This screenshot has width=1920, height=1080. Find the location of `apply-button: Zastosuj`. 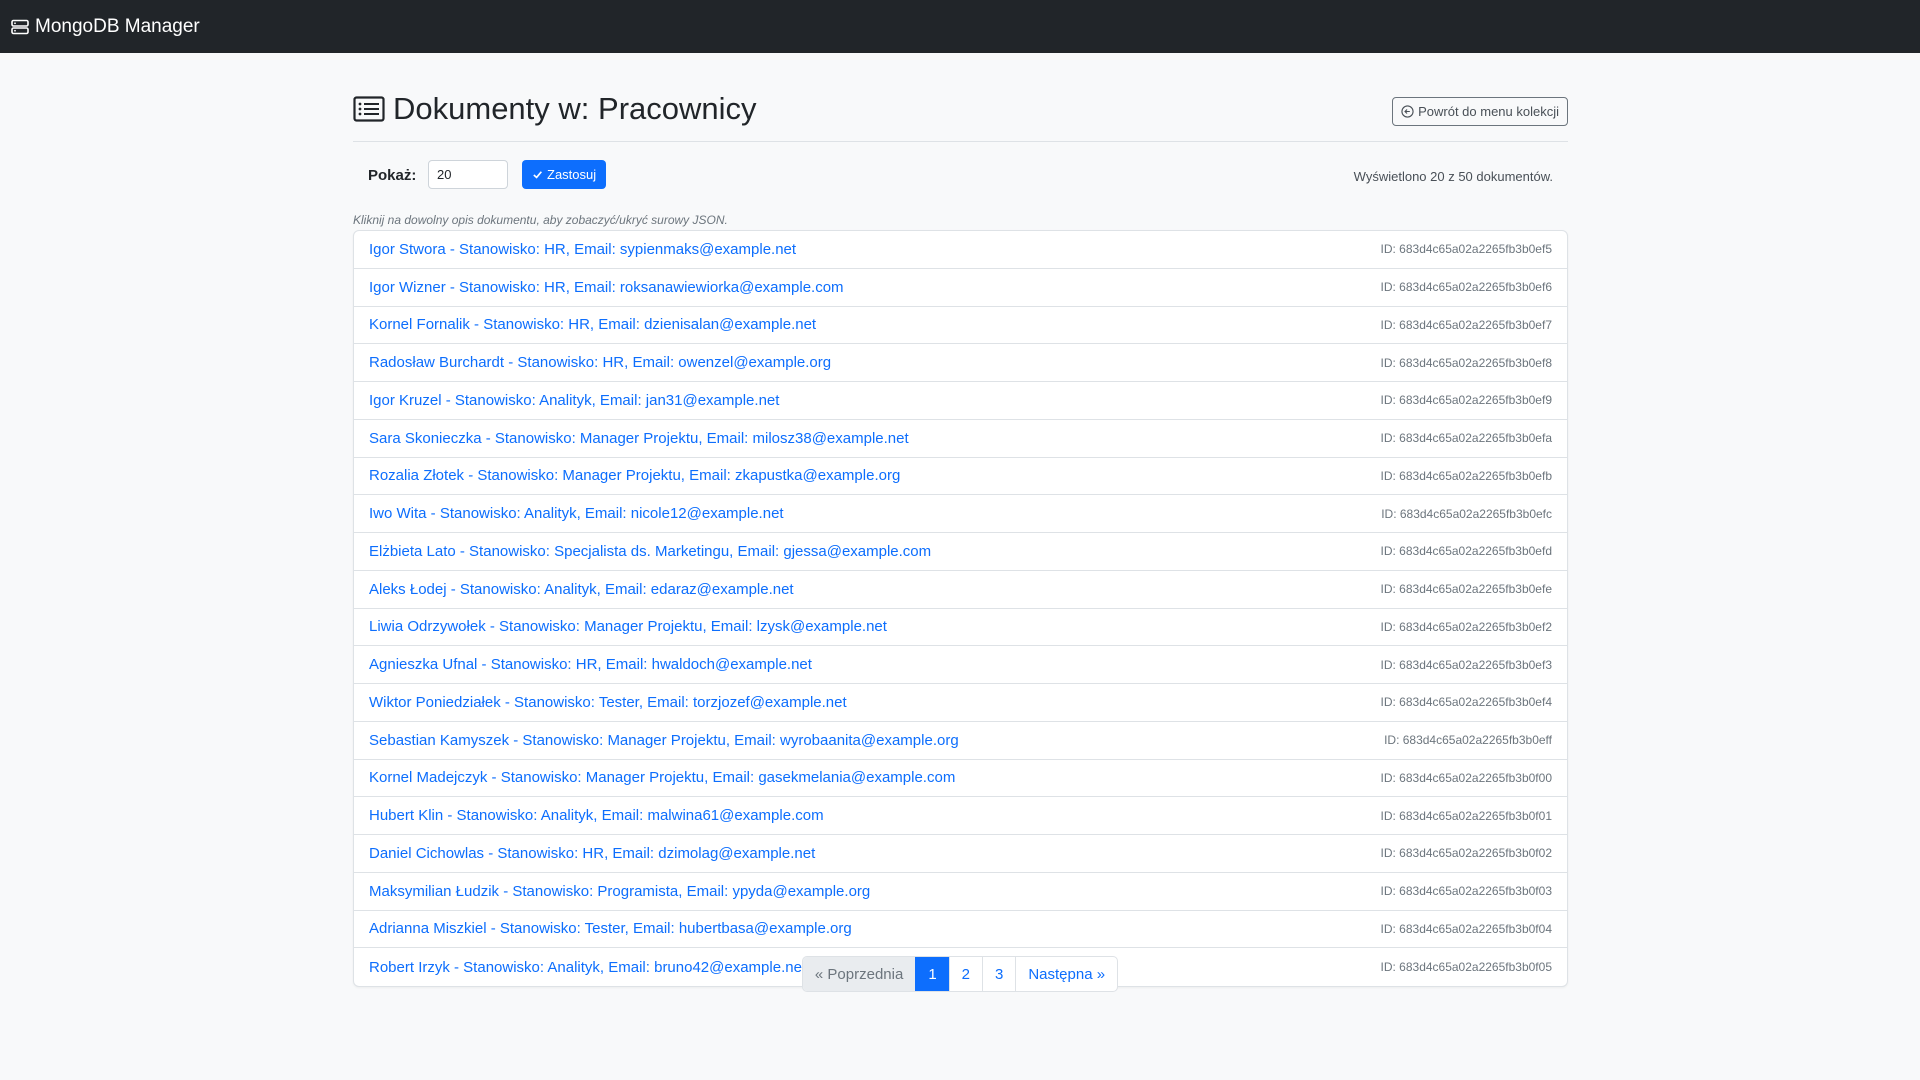

apply-button: Zastosuj is located at coordinates (564, 174).